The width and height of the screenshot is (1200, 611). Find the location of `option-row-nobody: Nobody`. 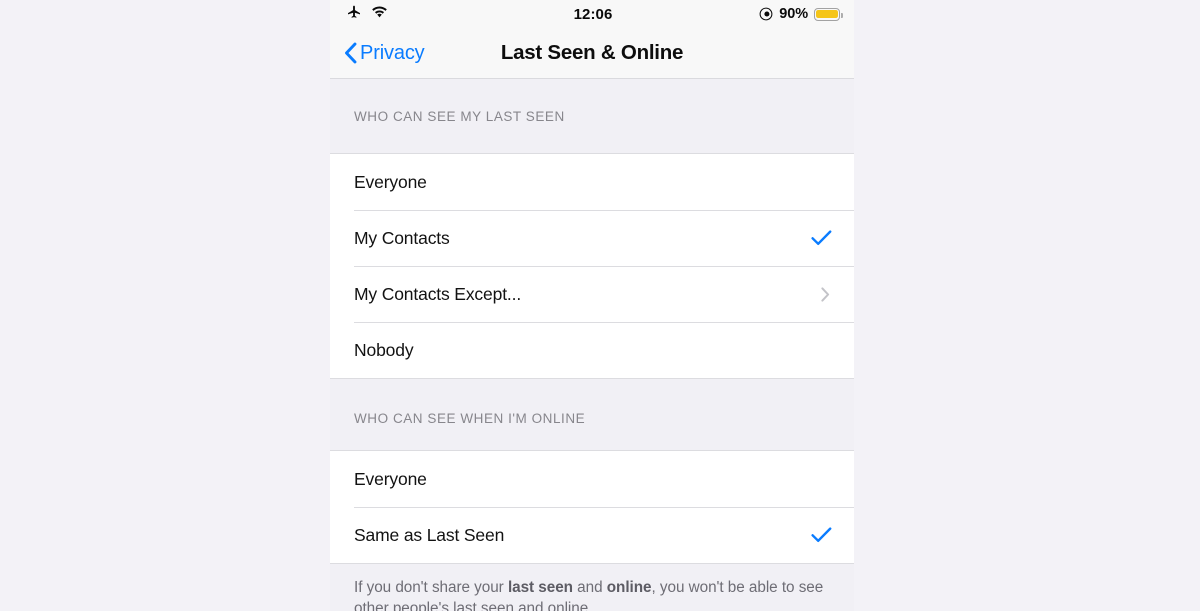

option-row-nobody: Nobody is located at coordinates (592, 350).